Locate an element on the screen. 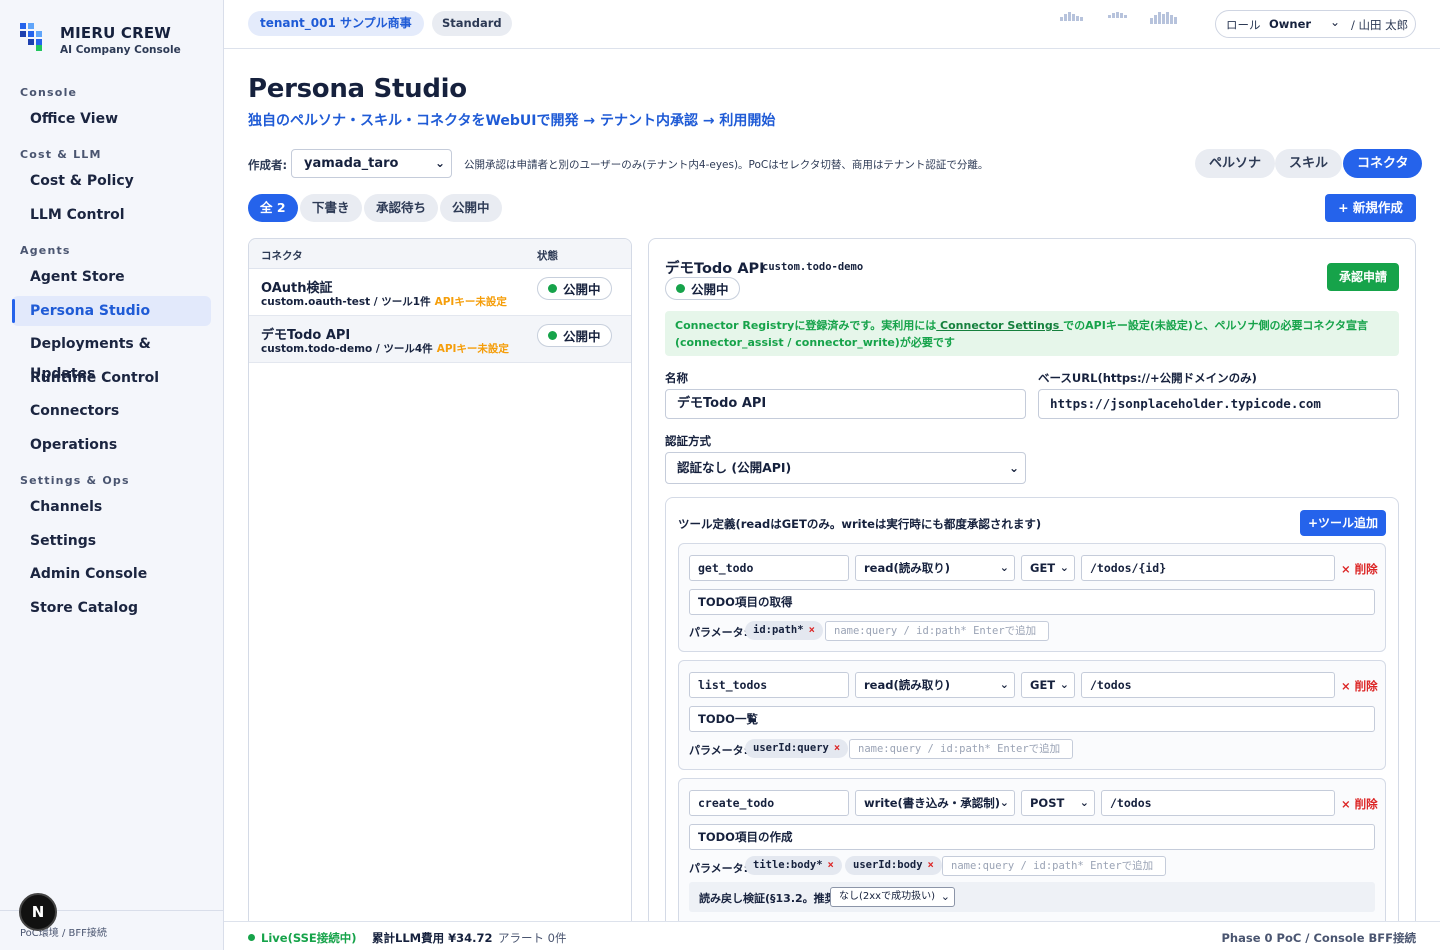  http-method-value: POST is located at coordinates (1047, 803).